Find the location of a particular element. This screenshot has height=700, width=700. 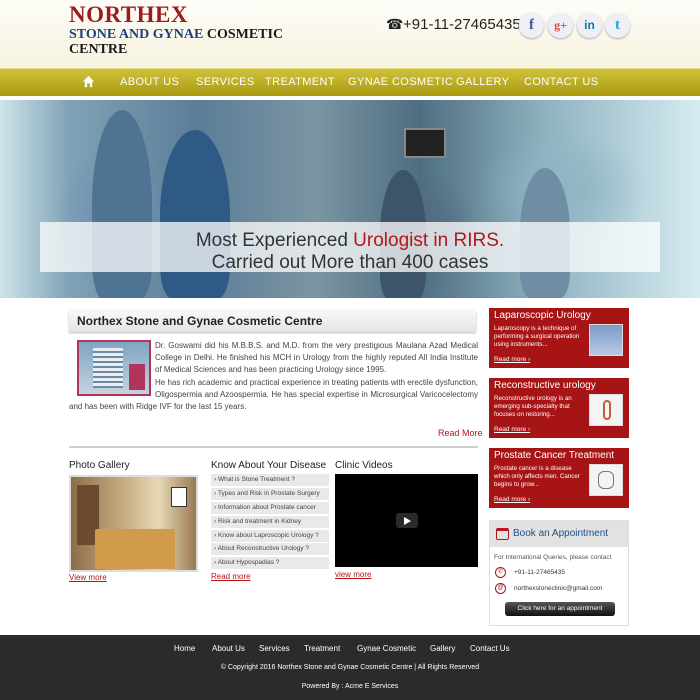

banner-headline-b: Urologist in RIRS. is located at coordinates (429, 240).